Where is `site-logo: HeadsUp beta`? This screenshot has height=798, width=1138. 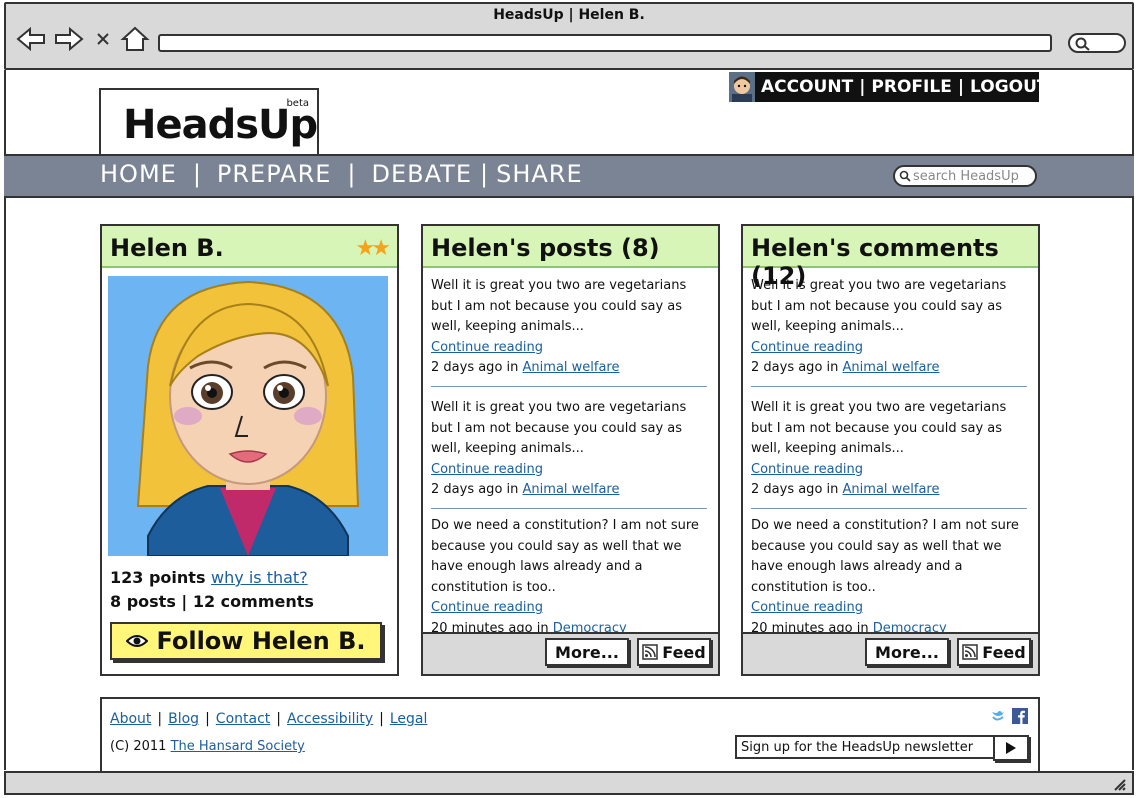 site-logo: HeadsUp beta is located at coordinates (209, 121).